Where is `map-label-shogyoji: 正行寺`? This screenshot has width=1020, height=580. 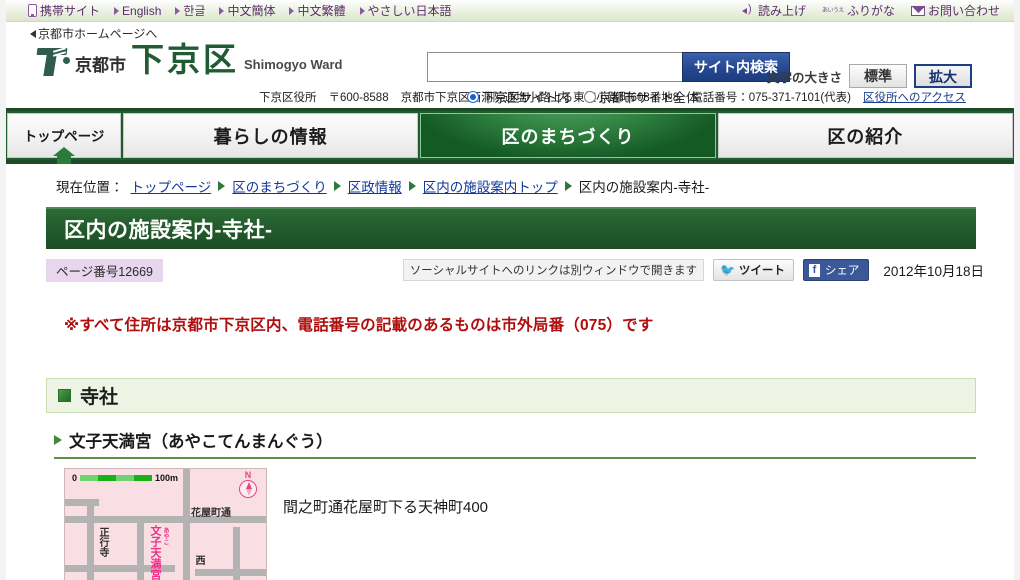 map-label-shogyoji: 正行寺 is located at coordinates (102, 542).